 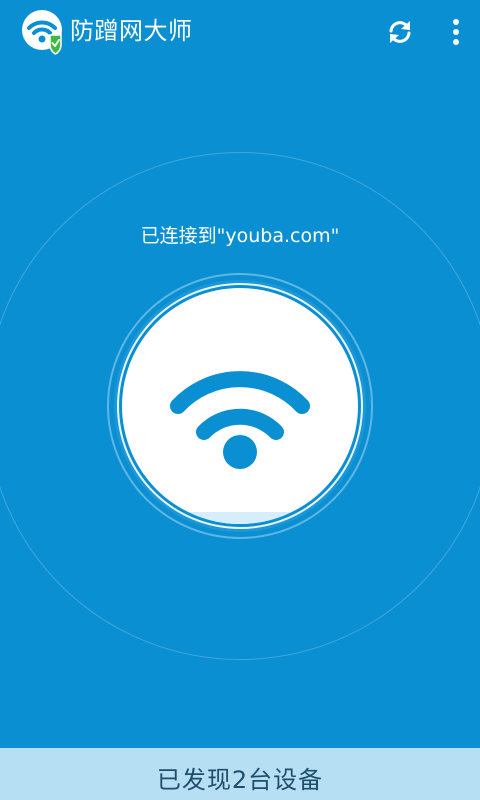 What do you see at coordinates (240, 236) in the screenshot?
I see `connection-status-text: 已连接到"youba.com"` at bounding box center [240, 236].